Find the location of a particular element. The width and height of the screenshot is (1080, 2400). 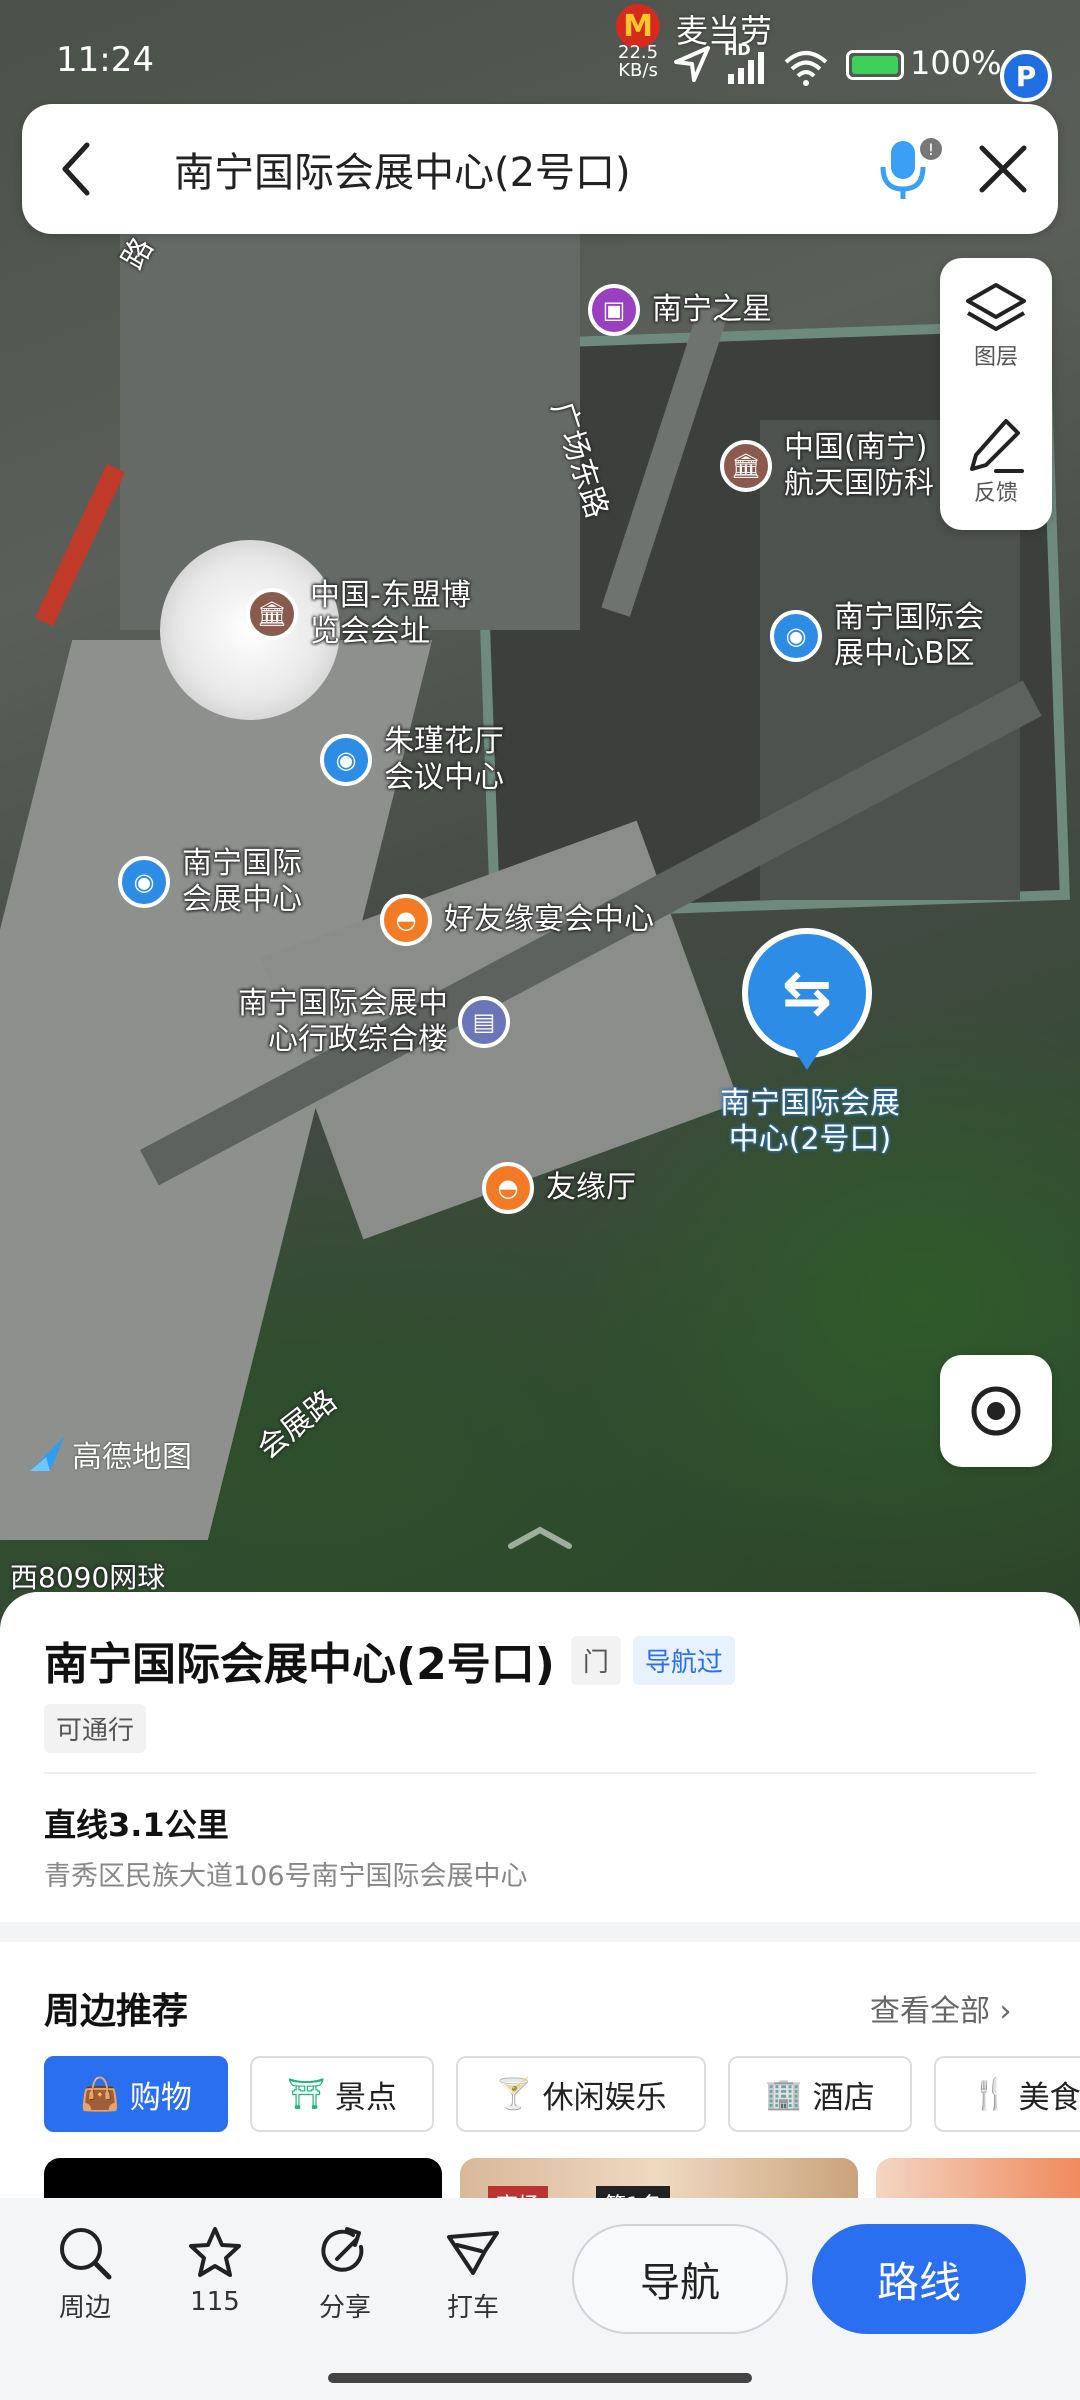

share-button: 分享 is located at coordinates (345, 2274).